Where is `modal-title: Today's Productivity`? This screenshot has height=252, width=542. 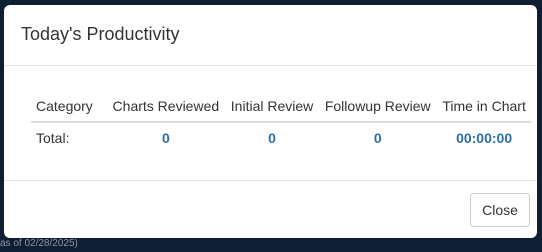
modal-title: Today's Productivity is located at coordinates (100, 34).